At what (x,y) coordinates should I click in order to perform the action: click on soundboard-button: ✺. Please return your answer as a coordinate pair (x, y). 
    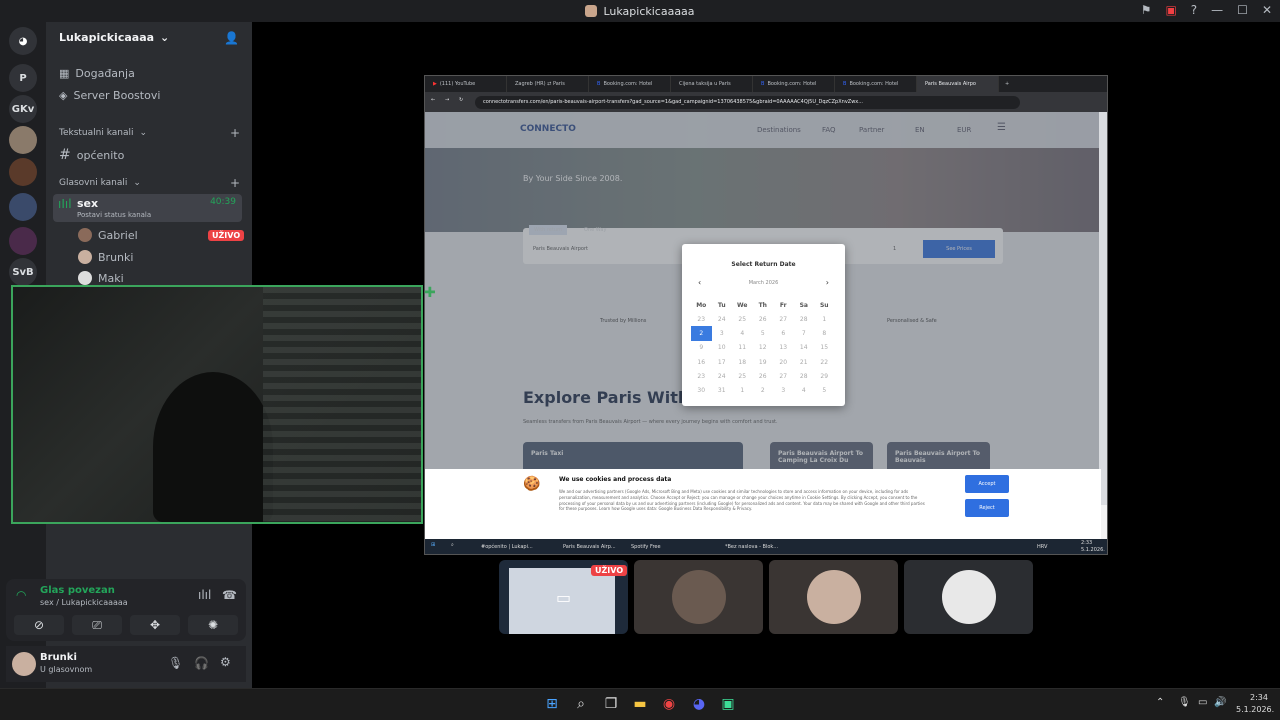
    Looking at the image, I should click on (213, 625).